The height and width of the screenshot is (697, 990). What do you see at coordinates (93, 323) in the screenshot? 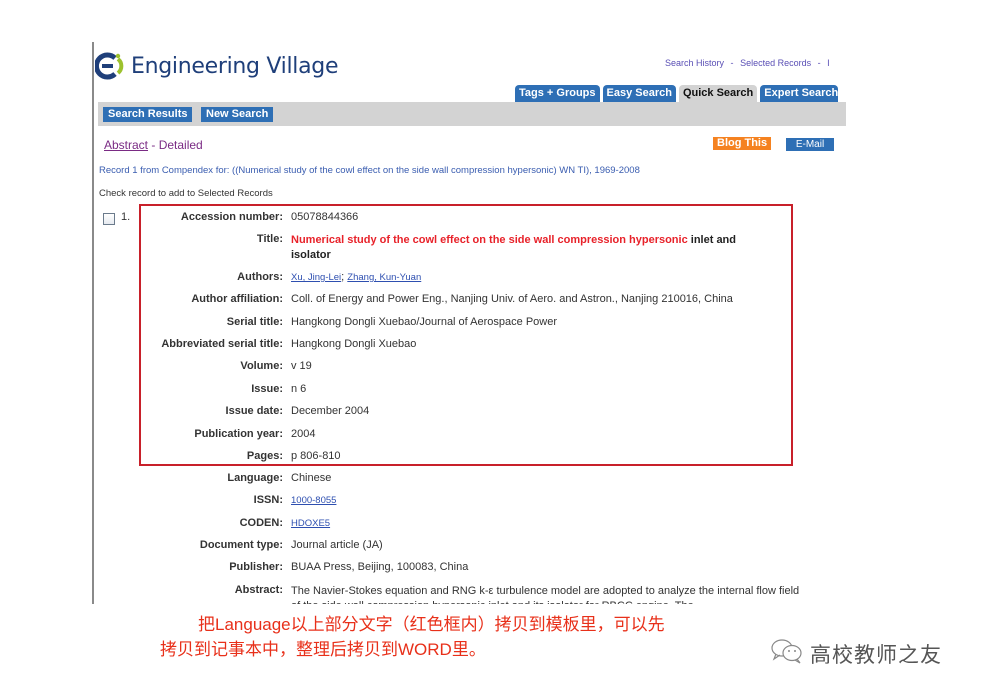
I see `left-border-rule` at bounding box center [93, 323].